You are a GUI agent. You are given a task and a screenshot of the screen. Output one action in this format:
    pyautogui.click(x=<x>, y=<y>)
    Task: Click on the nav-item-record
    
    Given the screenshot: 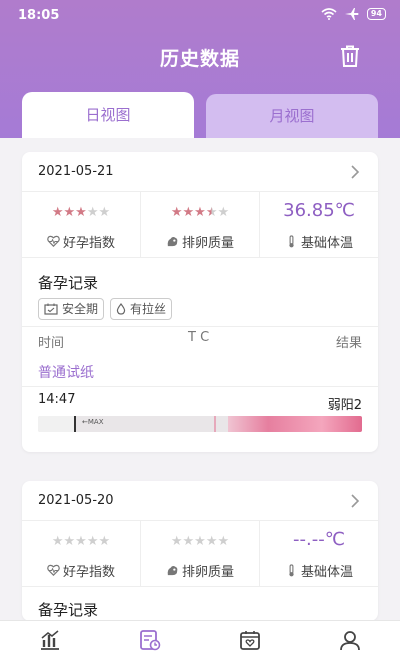 What is the action you would take?
    pyautogui.click(x=250, y=640)
    